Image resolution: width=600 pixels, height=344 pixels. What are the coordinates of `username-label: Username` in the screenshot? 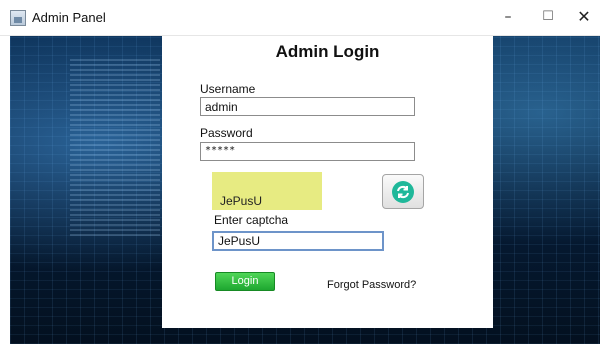 It's located at (228, 89).